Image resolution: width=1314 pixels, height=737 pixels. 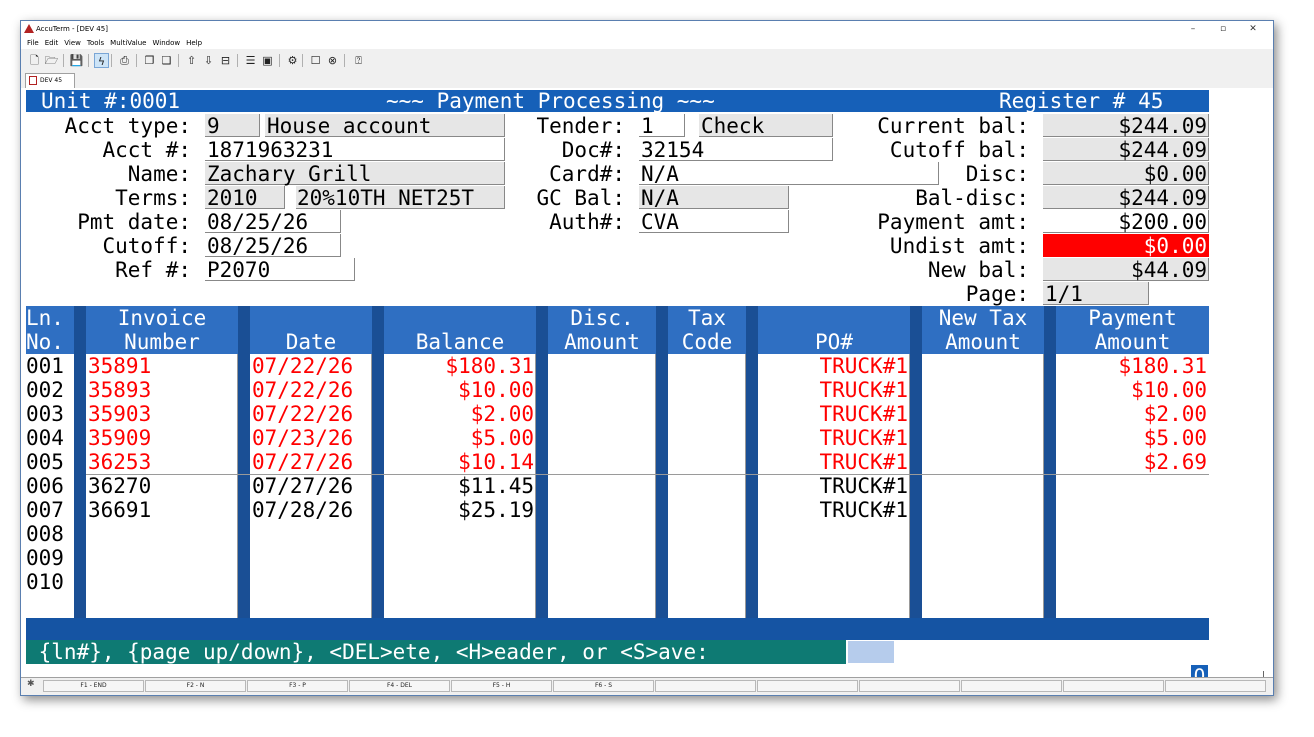 I want to click on acct-type-code: 9, so click(x=213, y=126).